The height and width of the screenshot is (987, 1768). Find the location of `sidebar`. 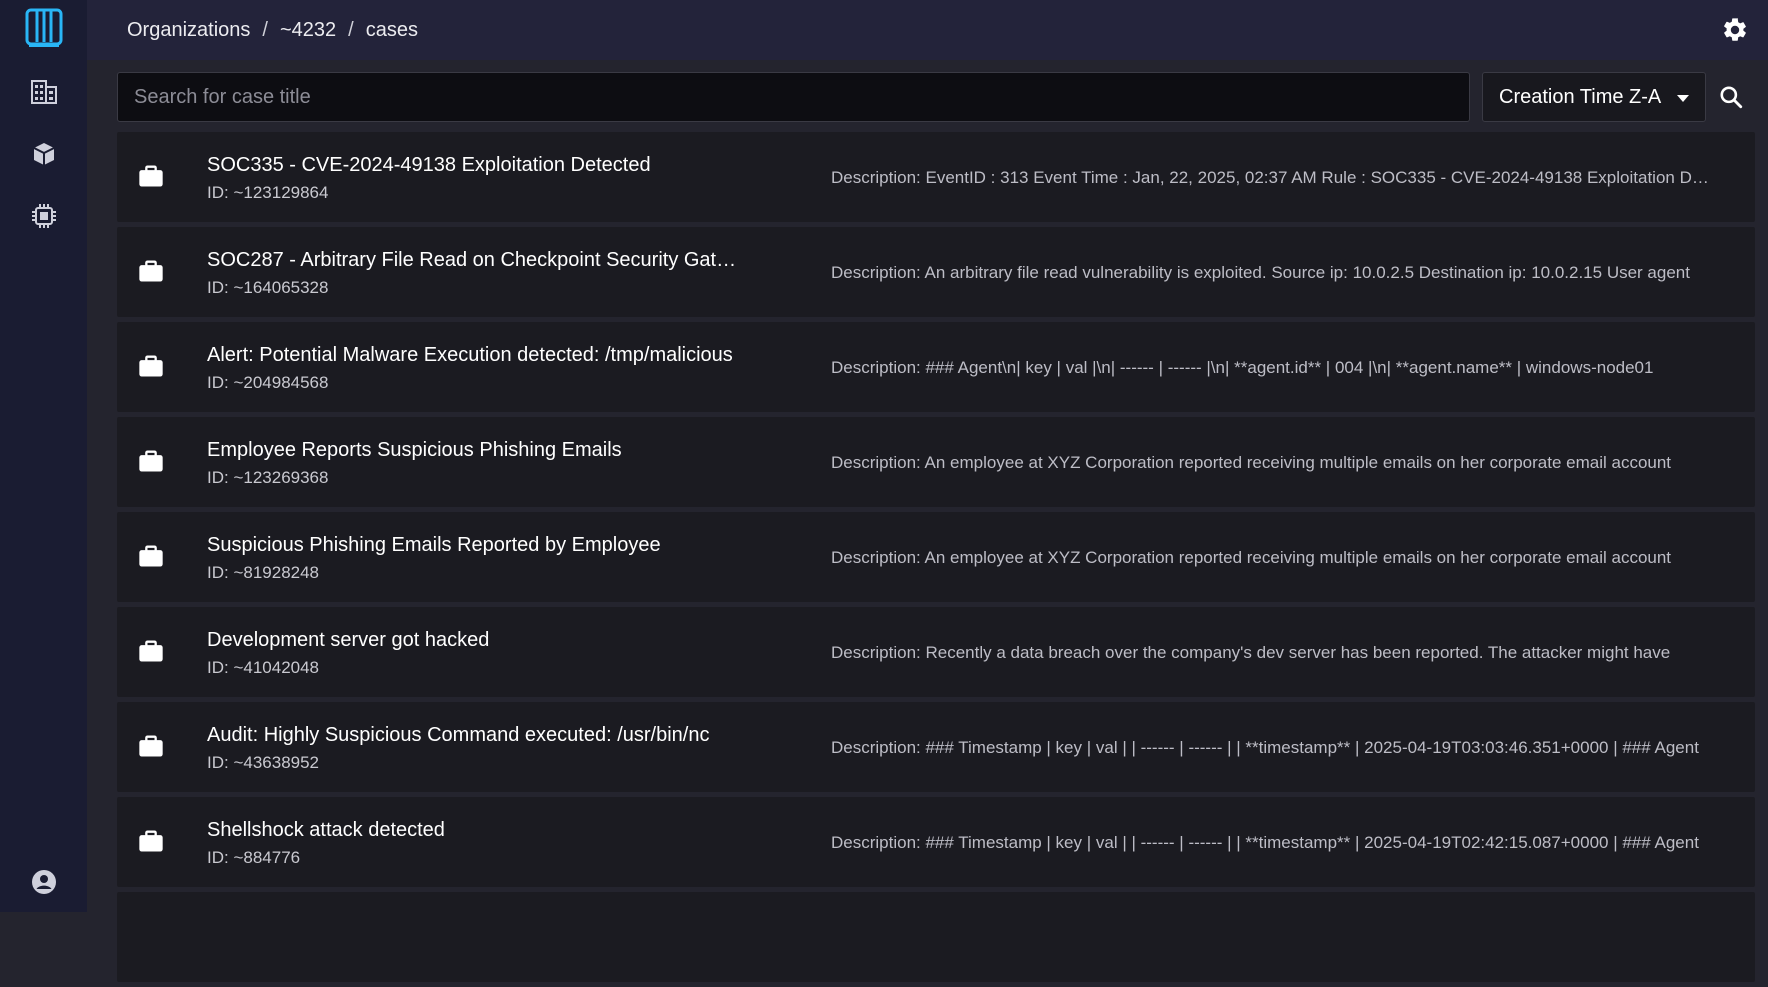

sidebar is located at coordinates (43, 456).